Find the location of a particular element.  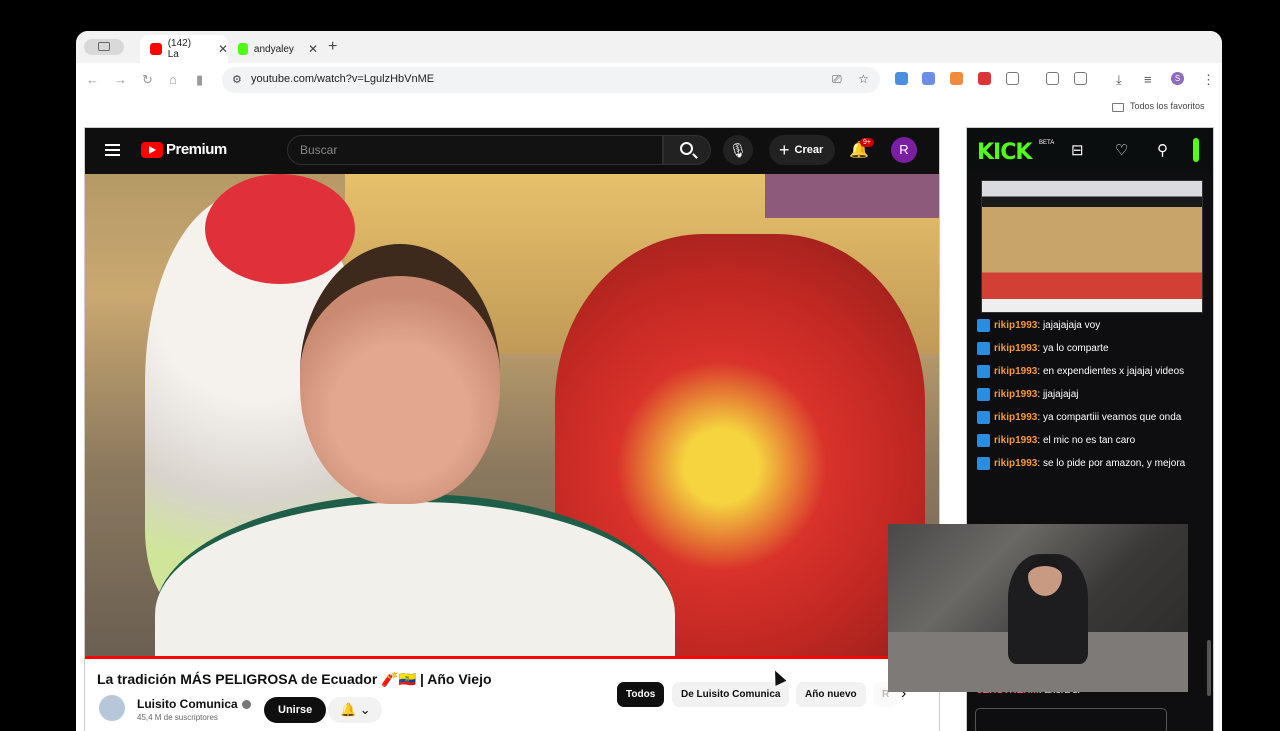

account-avatar: R is located at coordinates (904, 150).